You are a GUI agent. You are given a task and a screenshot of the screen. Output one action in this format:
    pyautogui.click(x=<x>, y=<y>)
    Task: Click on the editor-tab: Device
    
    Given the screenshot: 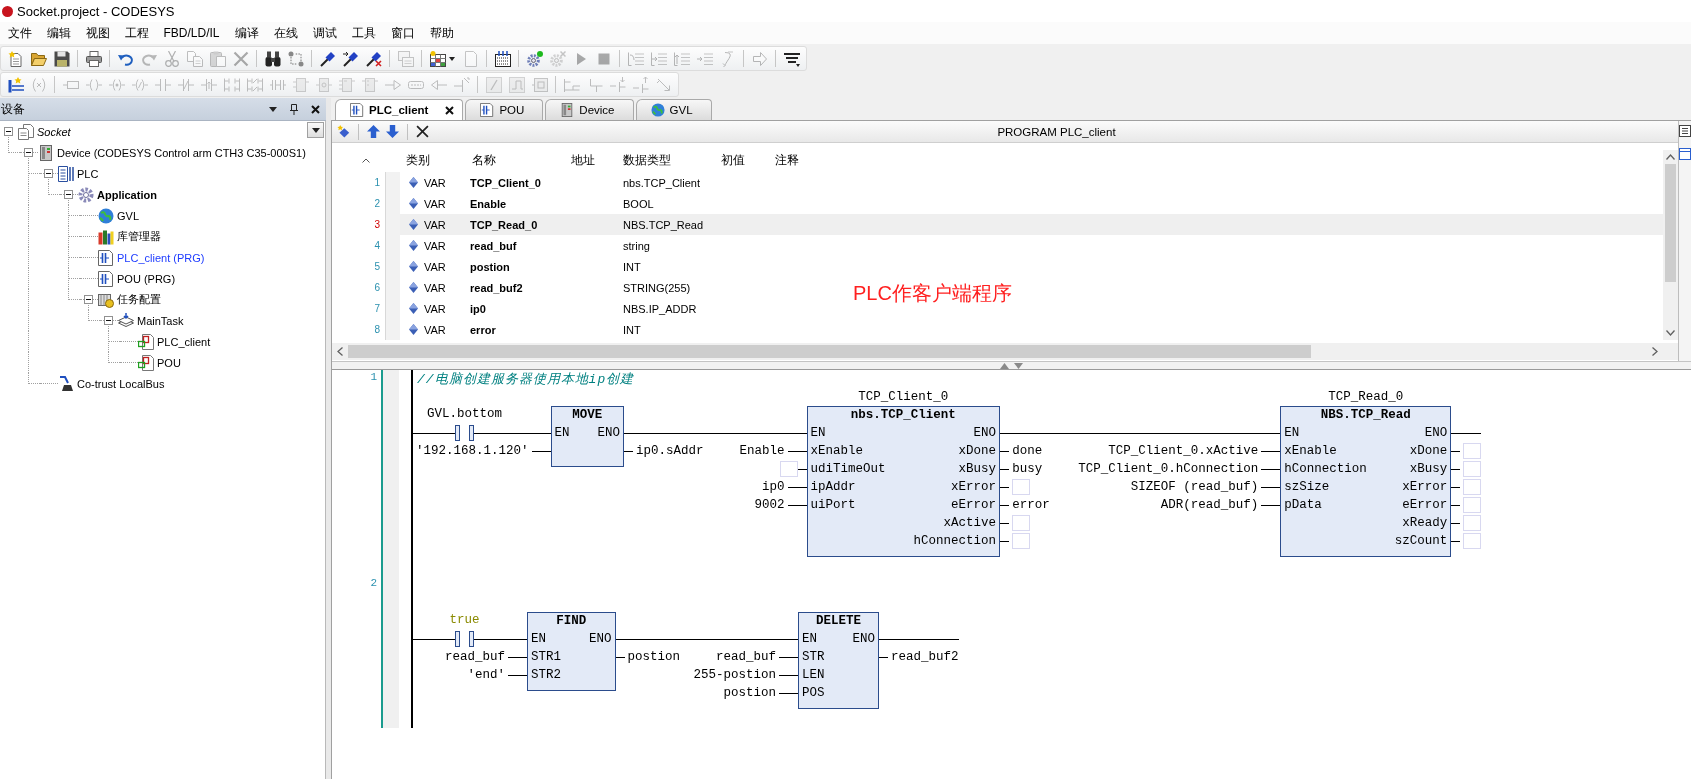 What is the action you would take?
    pyautogui.click(x=589, y=109)
    